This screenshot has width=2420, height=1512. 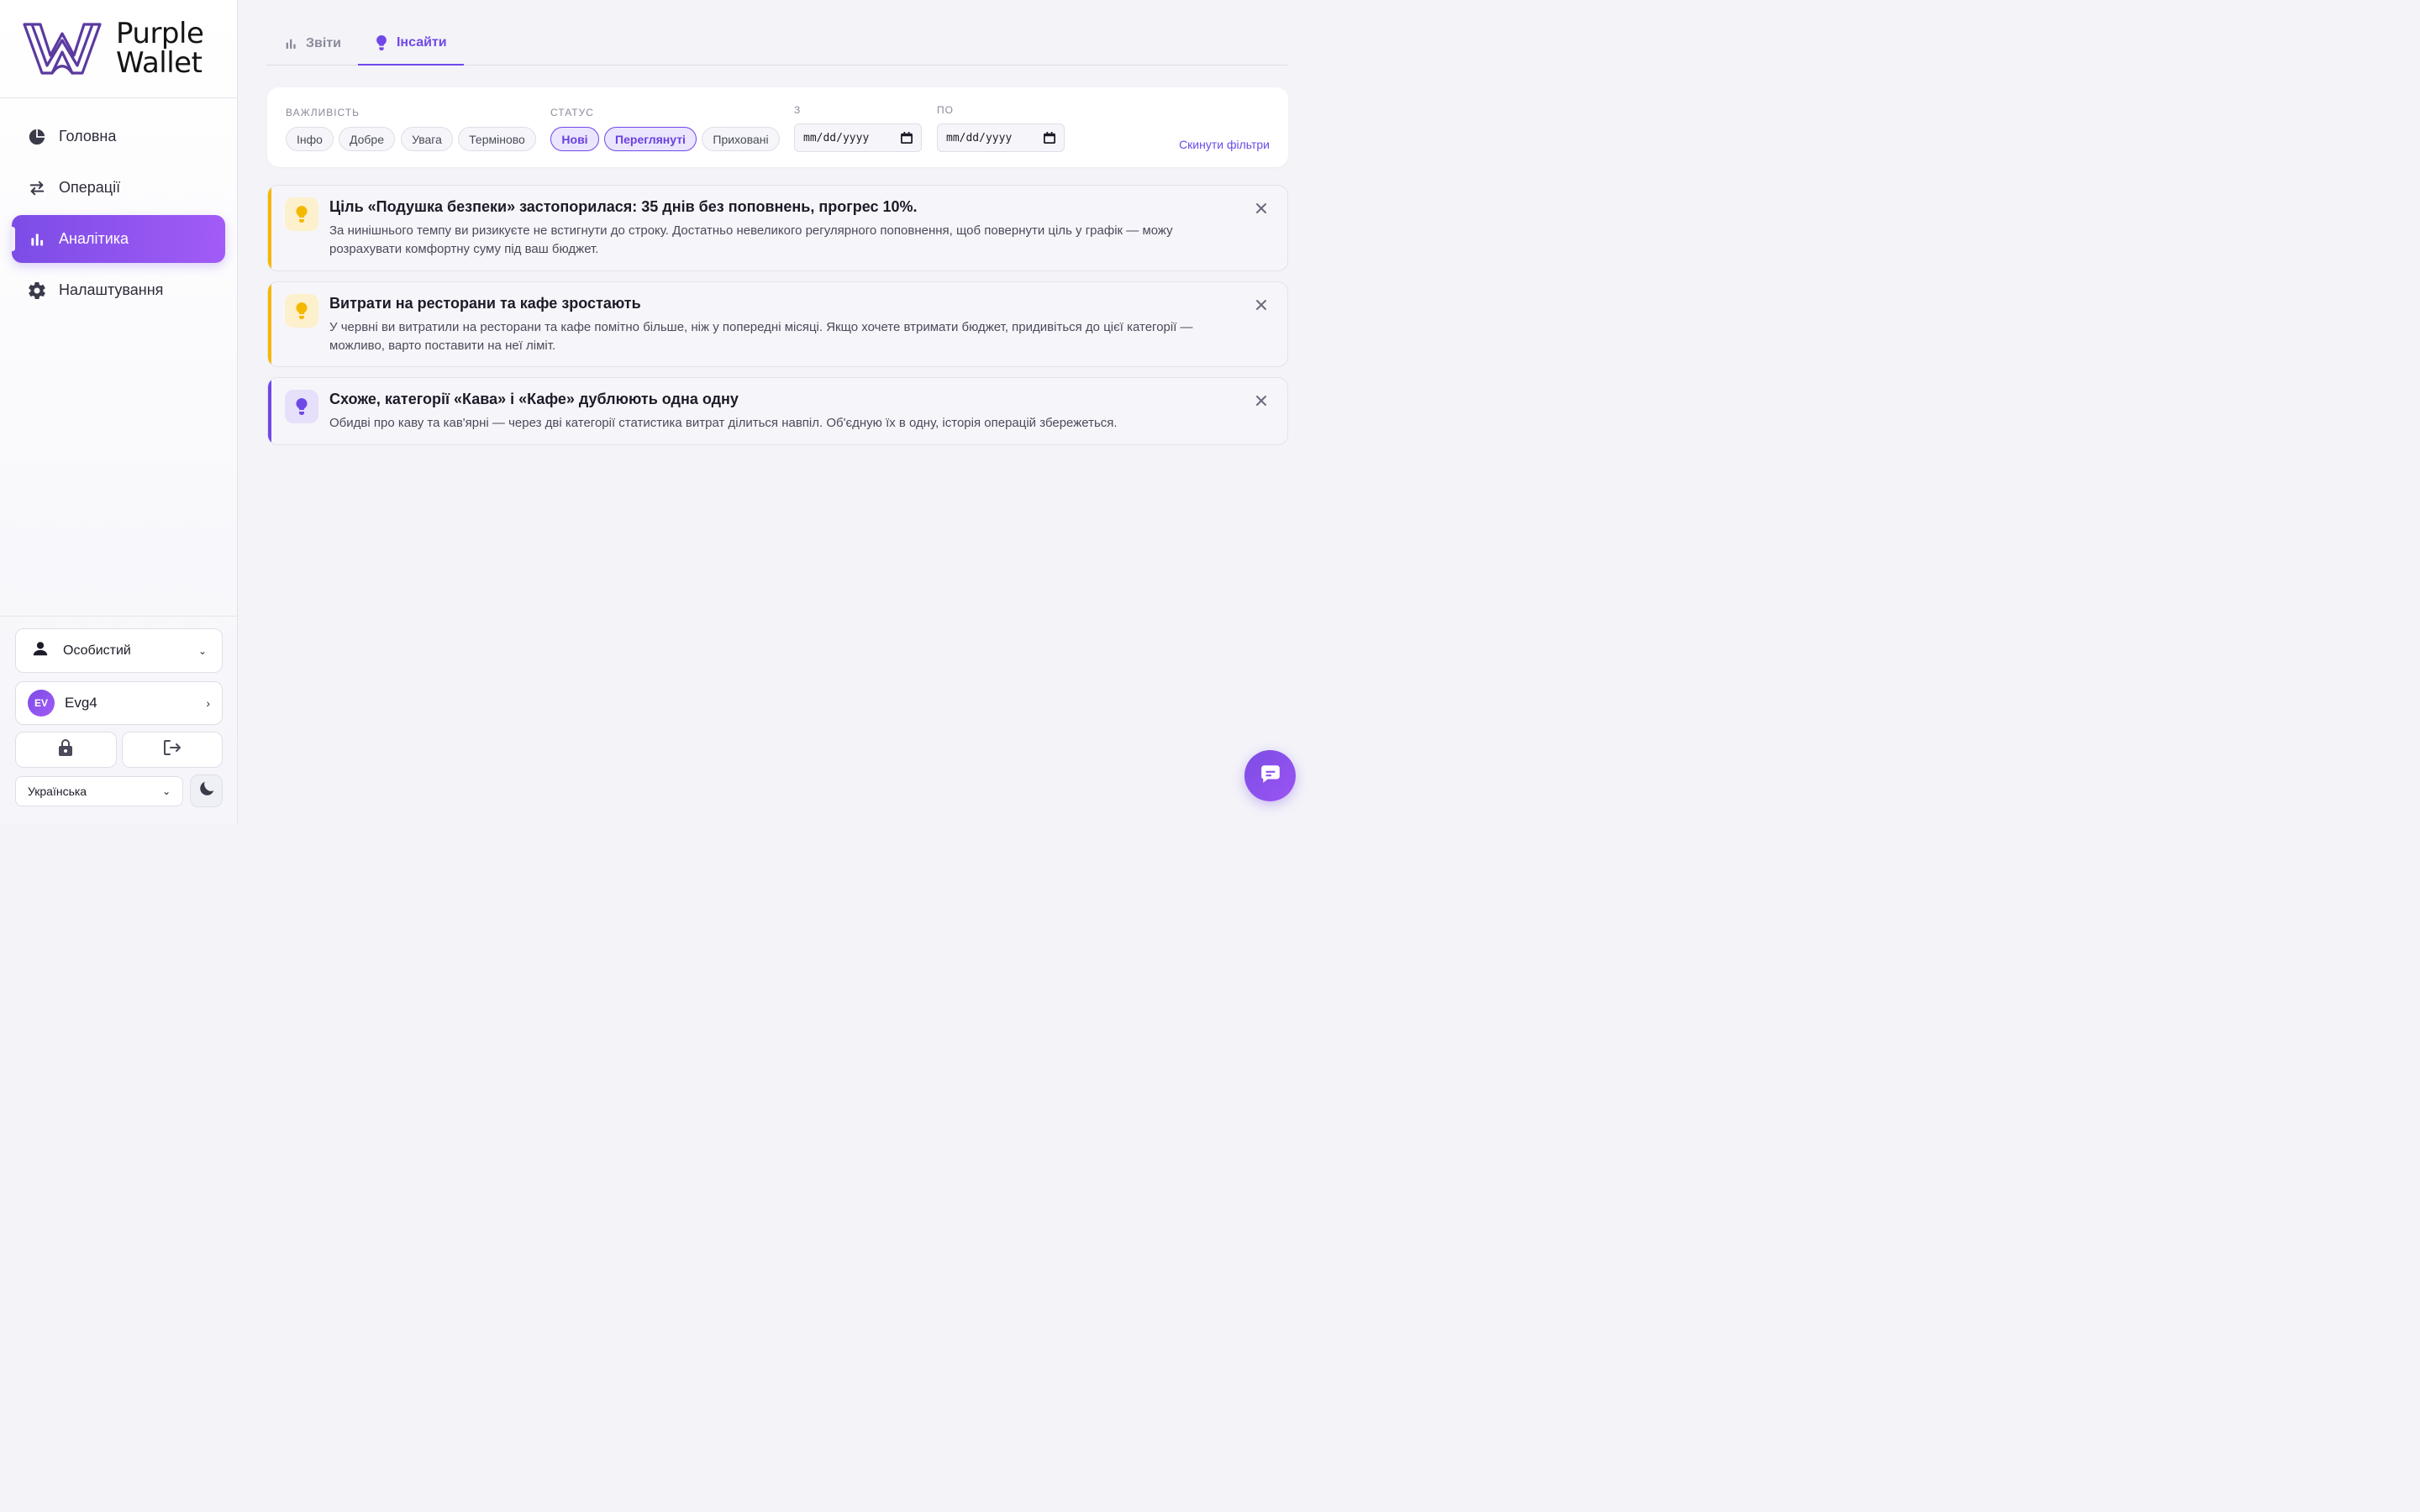 I want to click on chip-status-viewed: Переглянуті, so click(x=650, y=139).